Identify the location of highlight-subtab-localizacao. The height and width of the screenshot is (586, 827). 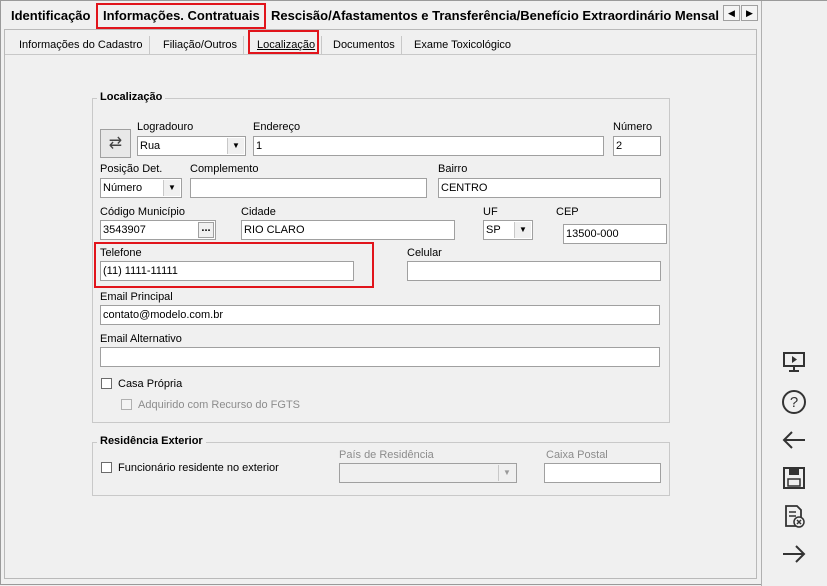
(283, 42).